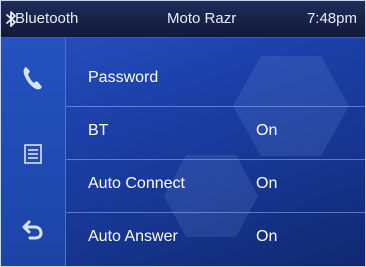 The height and width of the screenshot is (267, 366). I want to click on setting-label: BT, so click(98, 130).